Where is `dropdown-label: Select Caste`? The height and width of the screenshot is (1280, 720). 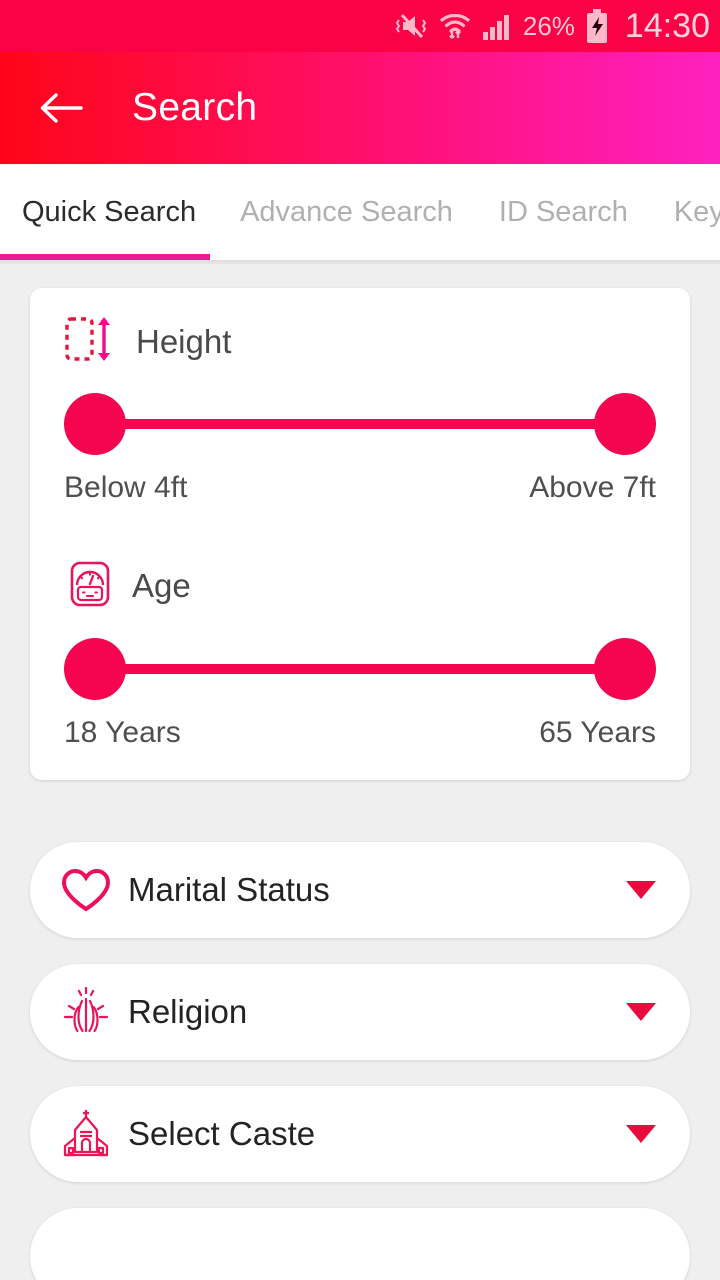
dropdown-label: Select Caste is located at coordinates (222, 1133).